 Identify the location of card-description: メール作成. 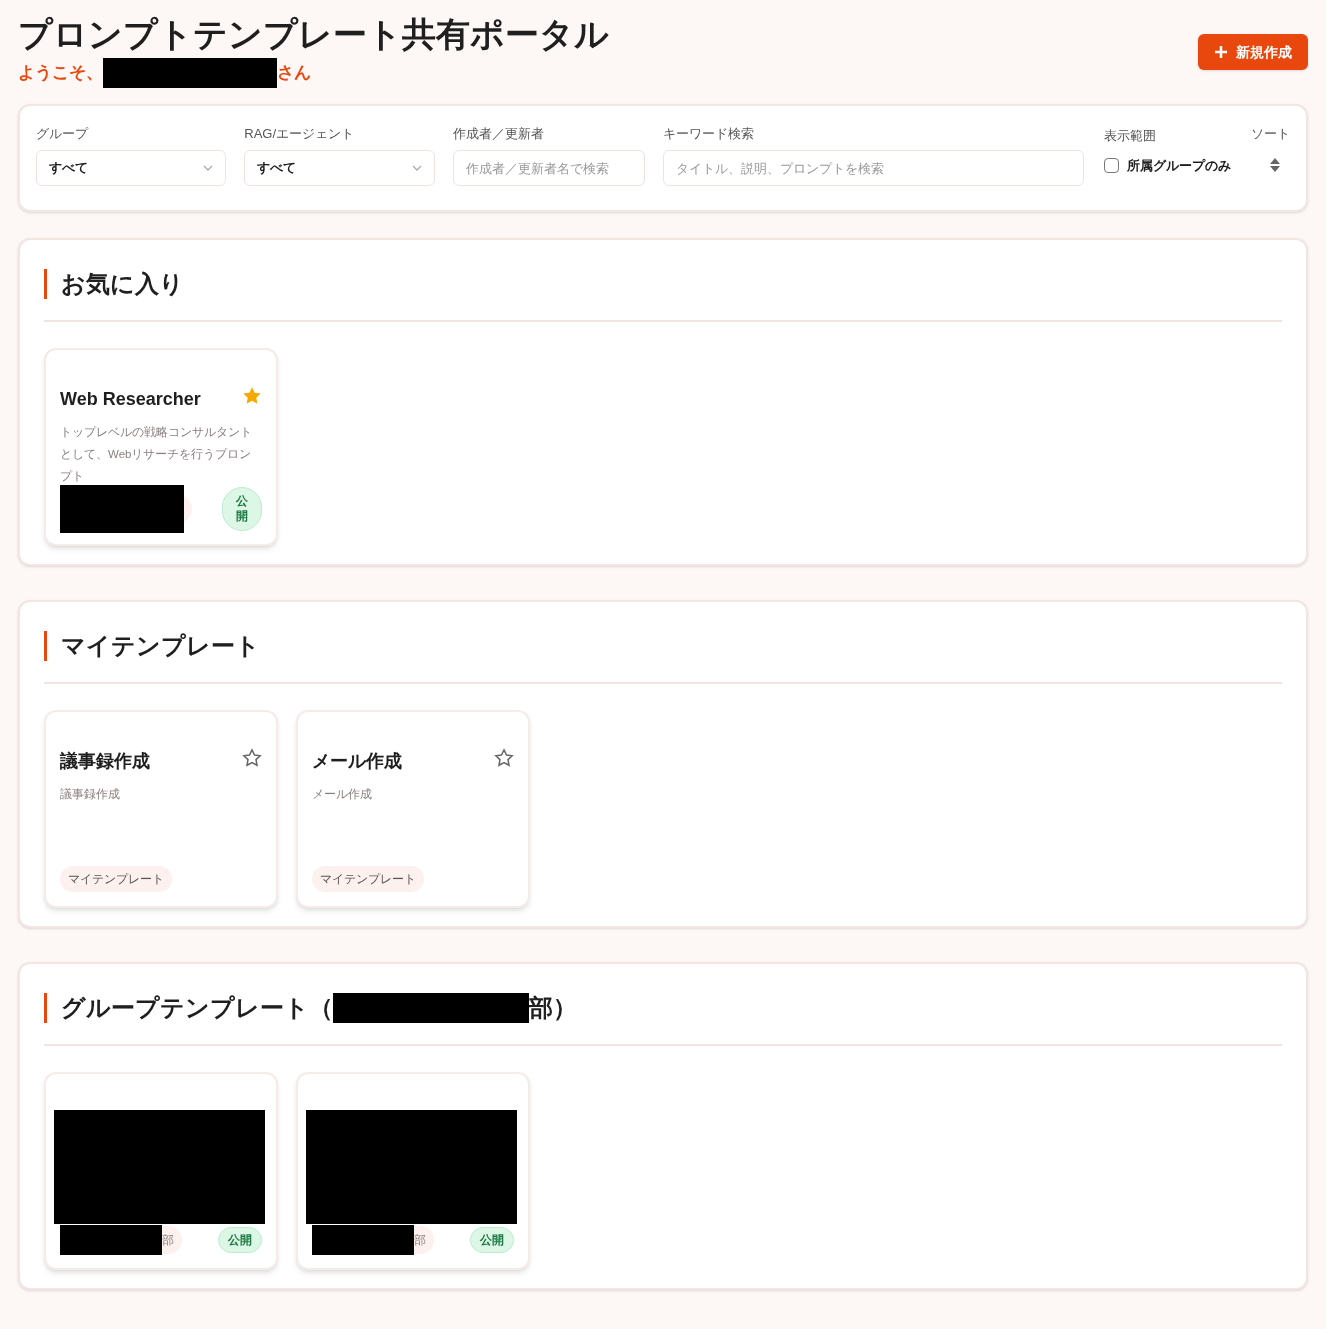
(342, 794).